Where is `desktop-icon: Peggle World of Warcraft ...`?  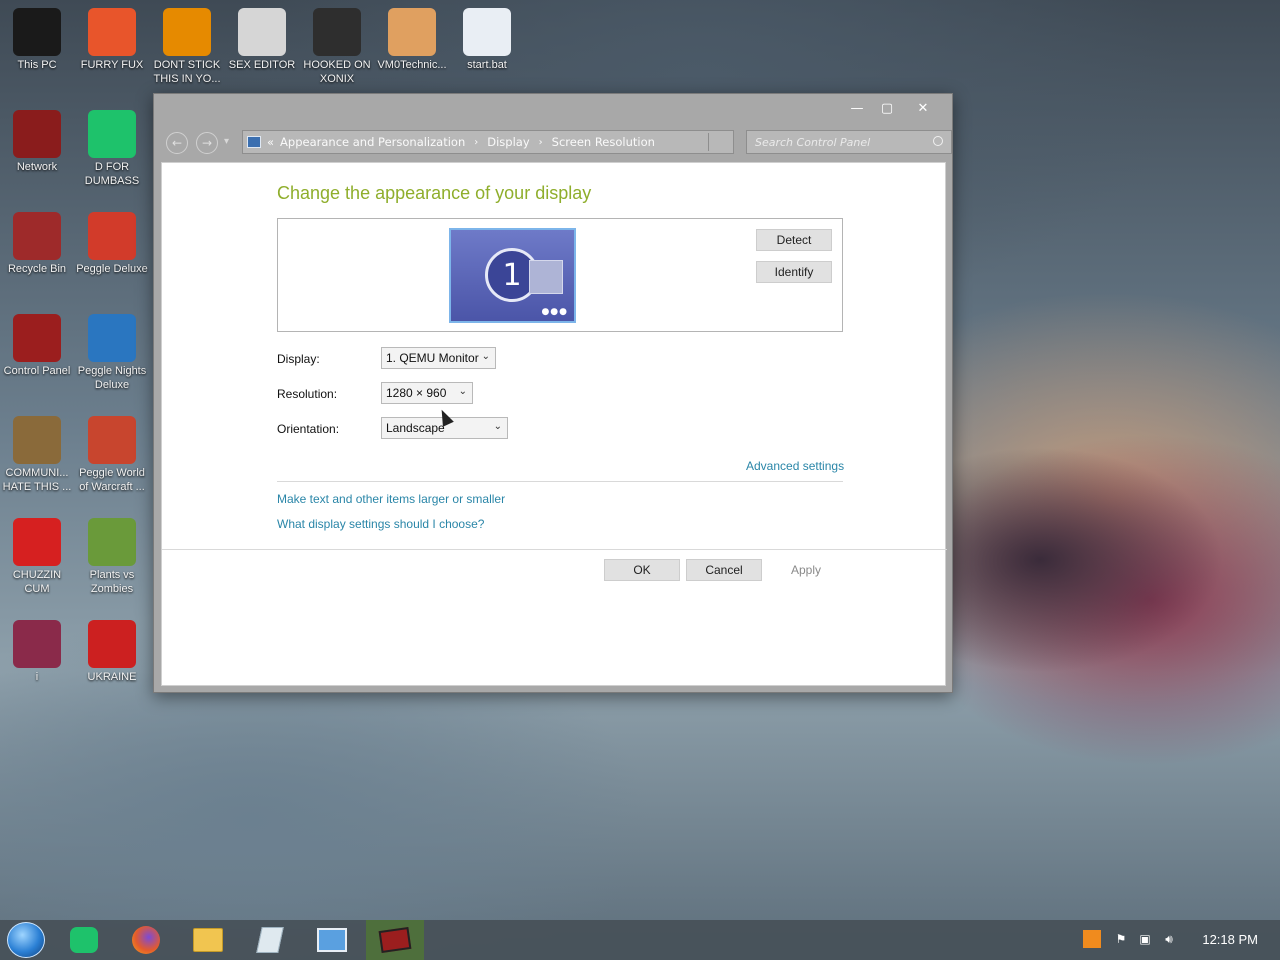 desktop-icon: Peggle World of Warcraft ... is located at coordinates (112, 455).